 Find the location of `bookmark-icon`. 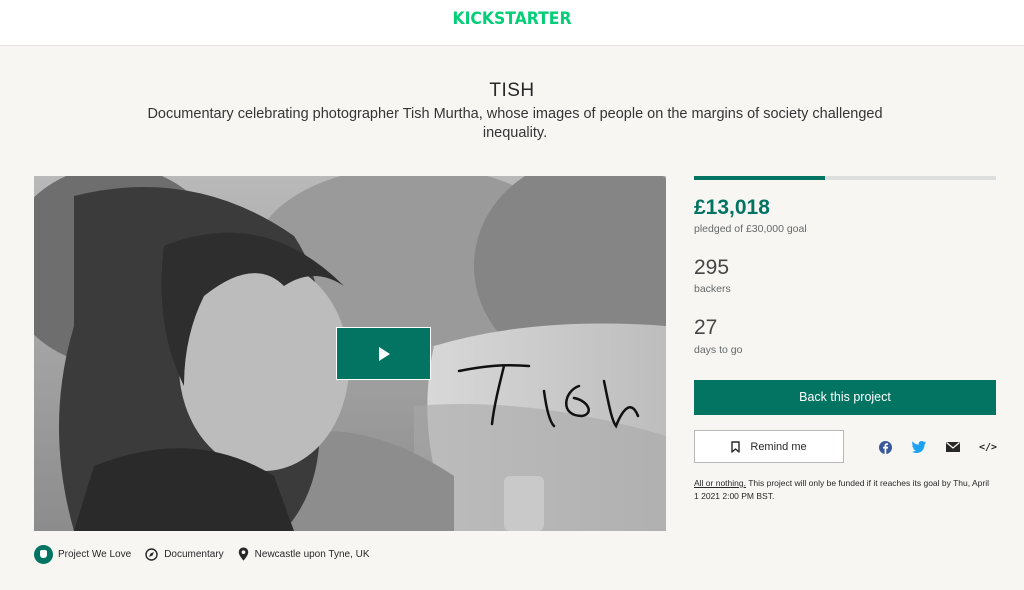

bookmark-icon is located at coordinates (736, 446).